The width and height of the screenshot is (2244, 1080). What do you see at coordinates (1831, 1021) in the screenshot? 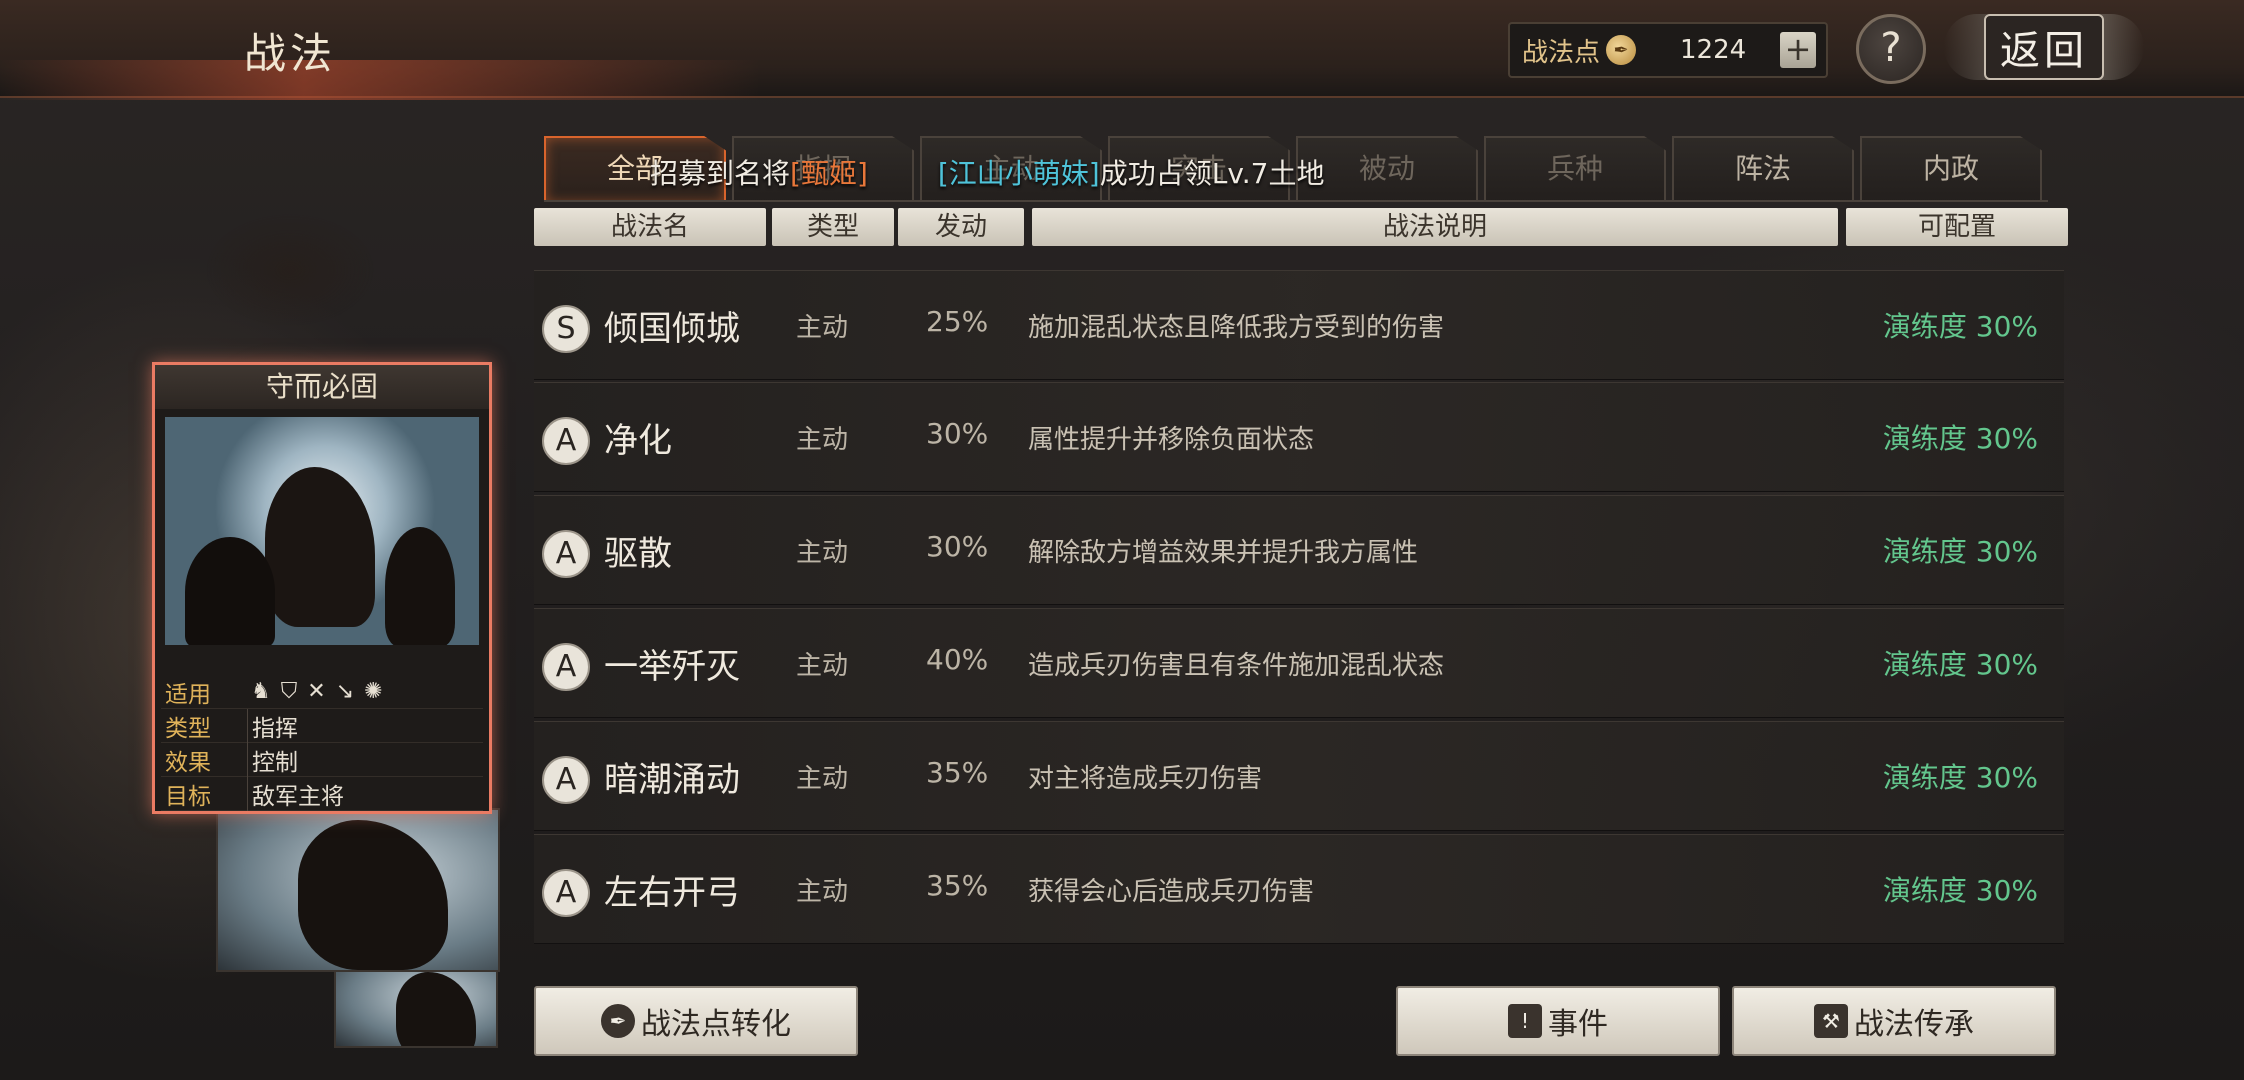
I see `hammer-icon: ⚒` at bounding box center [1831, 1021].